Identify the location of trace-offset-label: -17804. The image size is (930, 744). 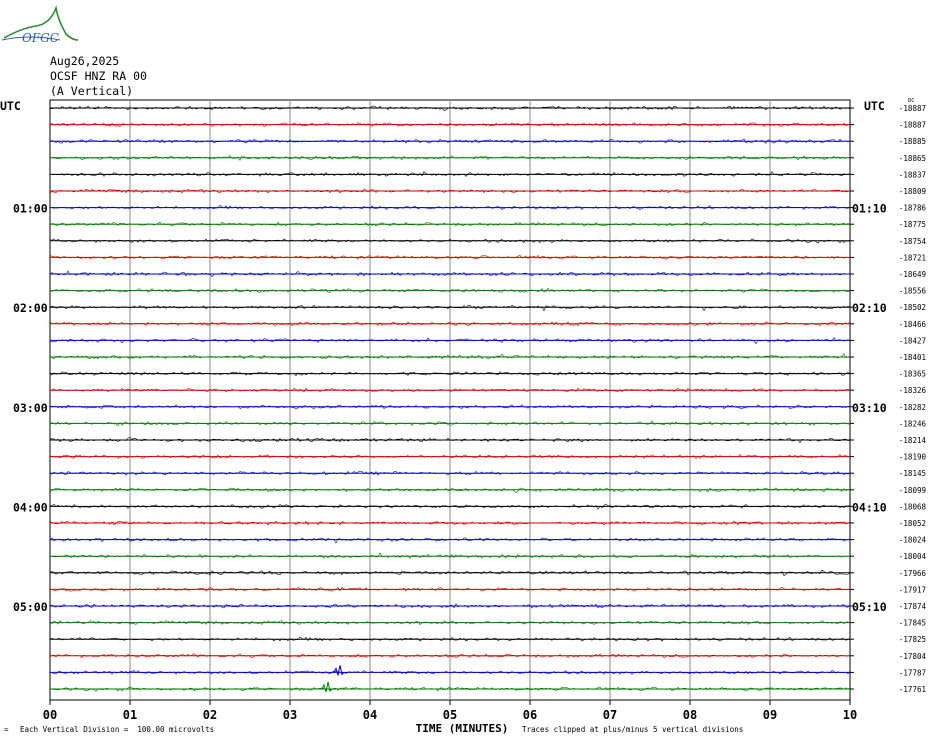
(913, 656).